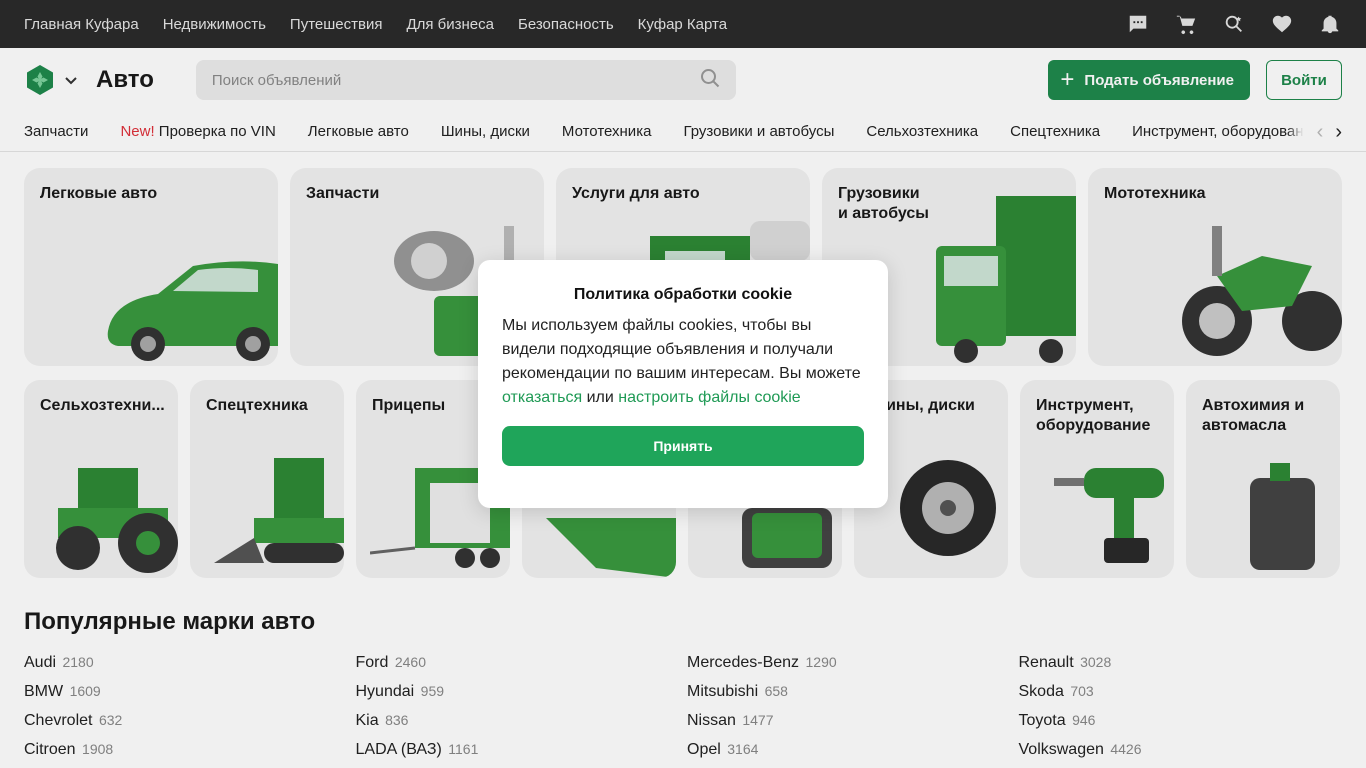 The image size is (1366, 768). I want to click on cookie-text-middle: или, so click(600, 397).